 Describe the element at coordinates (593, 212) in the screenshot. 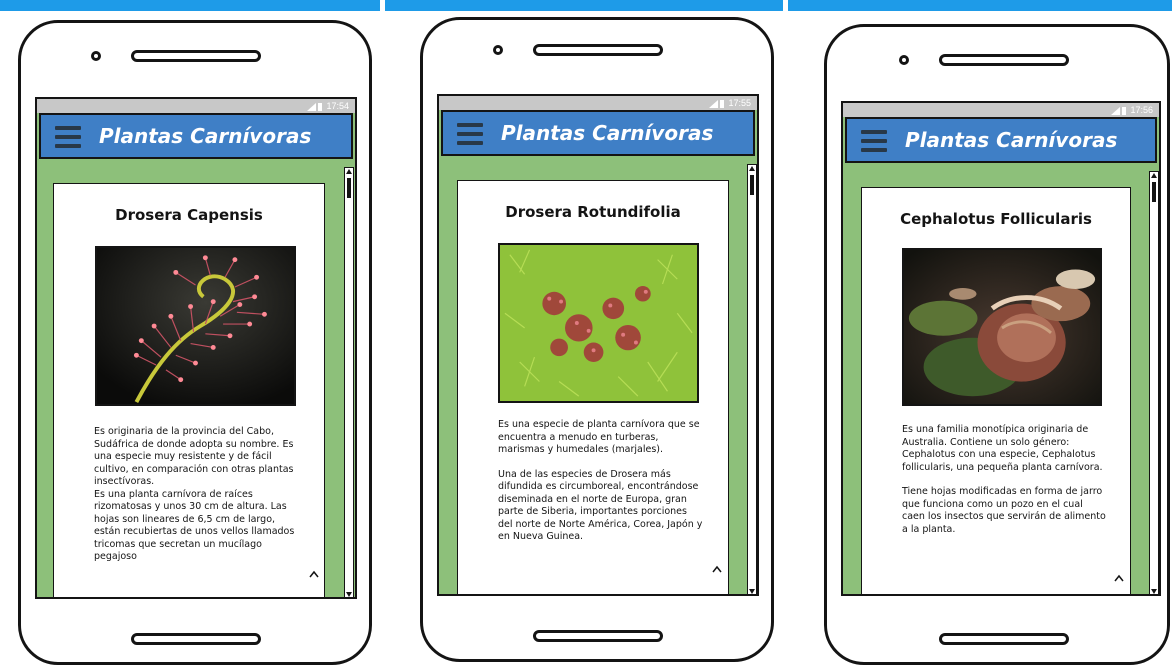

I see `plant-title: Drosera Rotundifolia` at that location.